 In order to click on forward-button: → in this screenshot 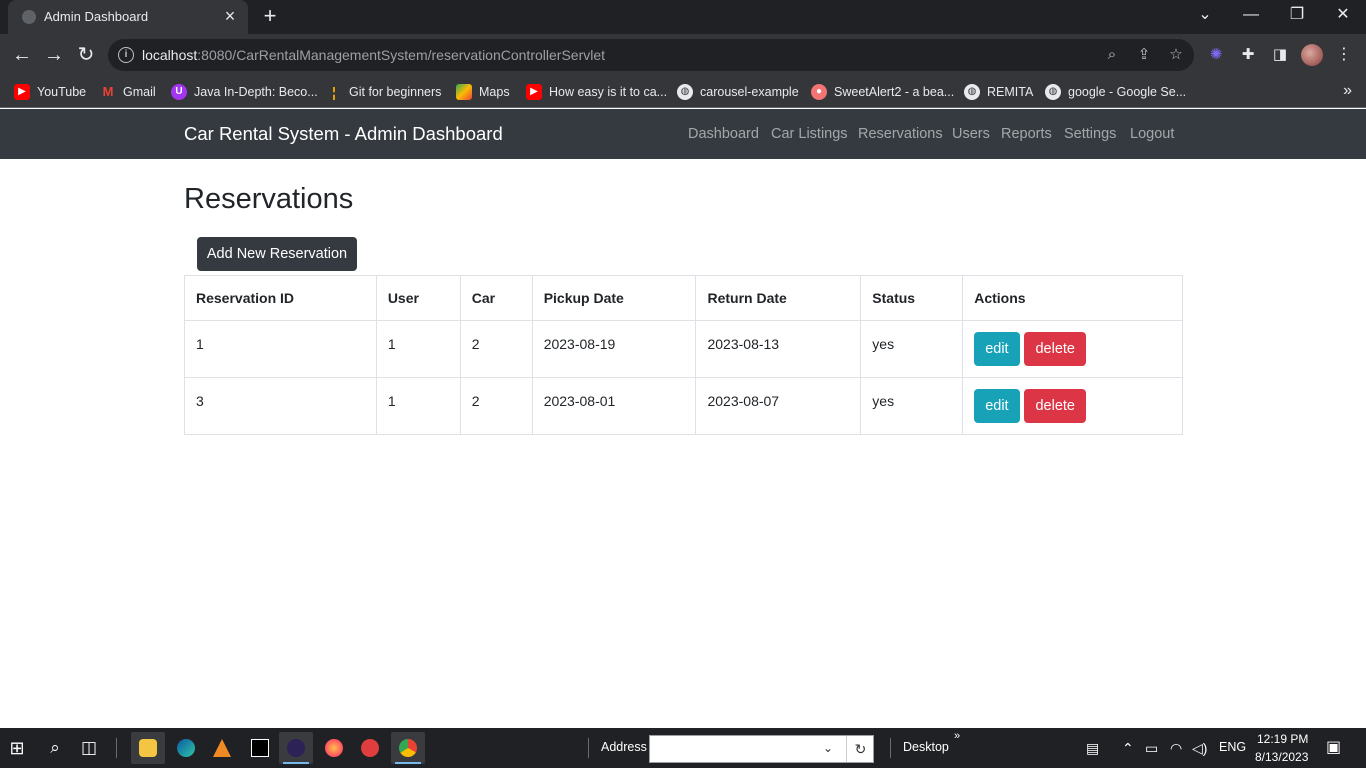, I will do `click(54, 55)`.